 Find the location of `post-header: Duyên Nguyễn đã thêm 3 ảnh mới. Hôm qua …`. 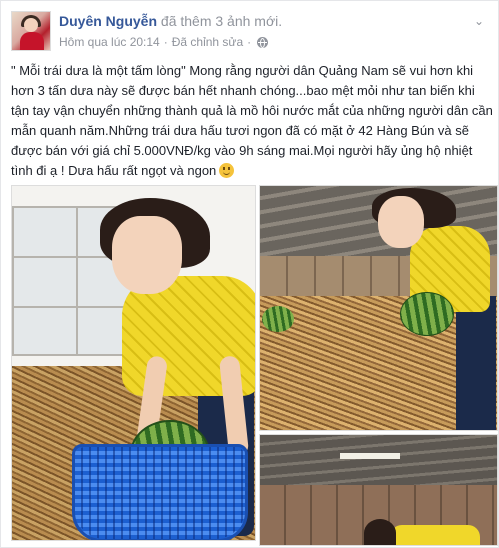

post-header: Duyên Nguyễn đã thêm 3 ảnh mới. Hôm qua … is located at coordinates (251, 31).